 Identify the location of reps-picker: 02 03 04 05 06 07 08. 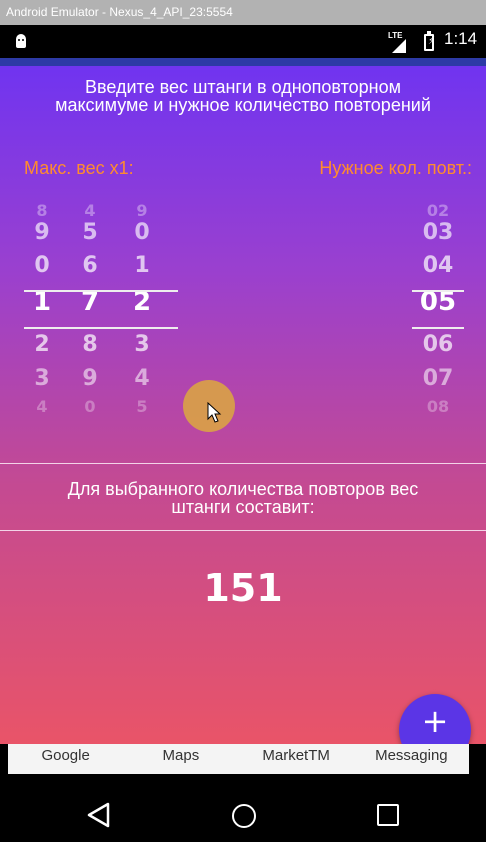
(438, 311).